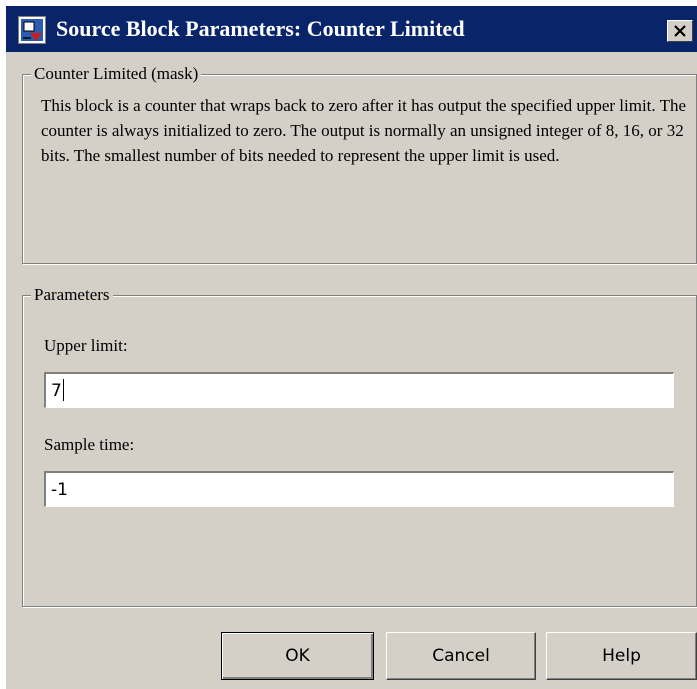 The height and width of the screenshot is (689, 697). Describe the element at coordinates (72, 295) in the screenshot. I see `parameters-group-label: Parameters` at that location.